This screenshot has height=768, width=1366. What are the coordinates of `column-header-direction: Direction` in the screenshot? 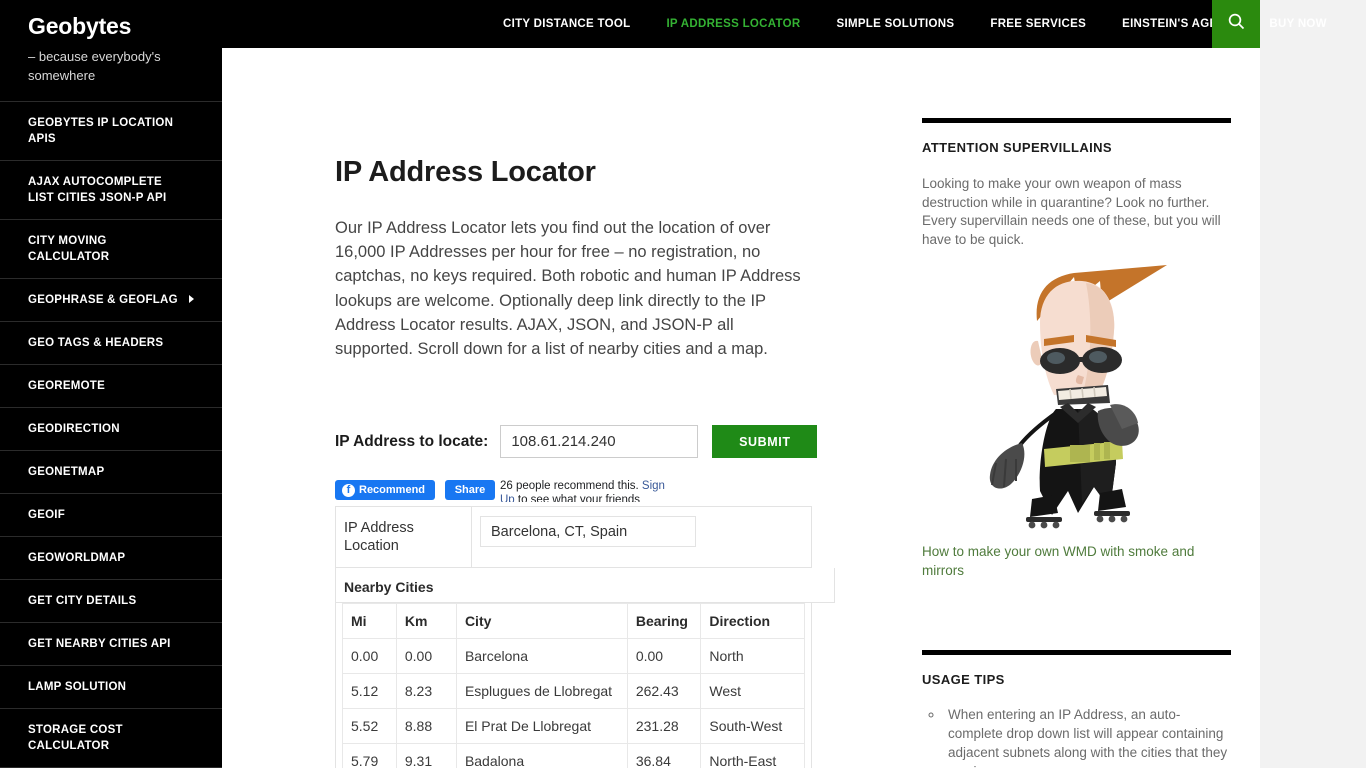 It's located at (752, 621).